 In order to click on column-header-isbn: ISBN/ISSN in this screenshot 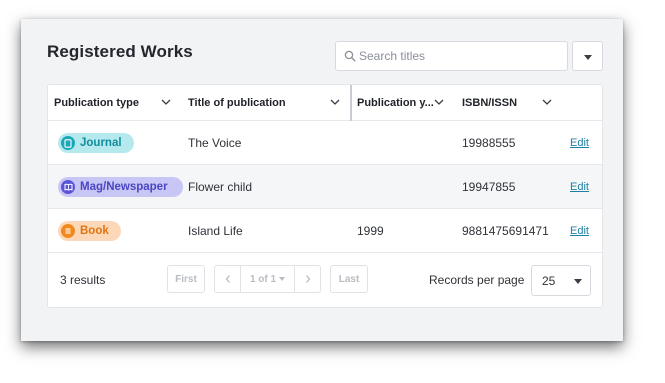, I will do `click(512, 103)`.